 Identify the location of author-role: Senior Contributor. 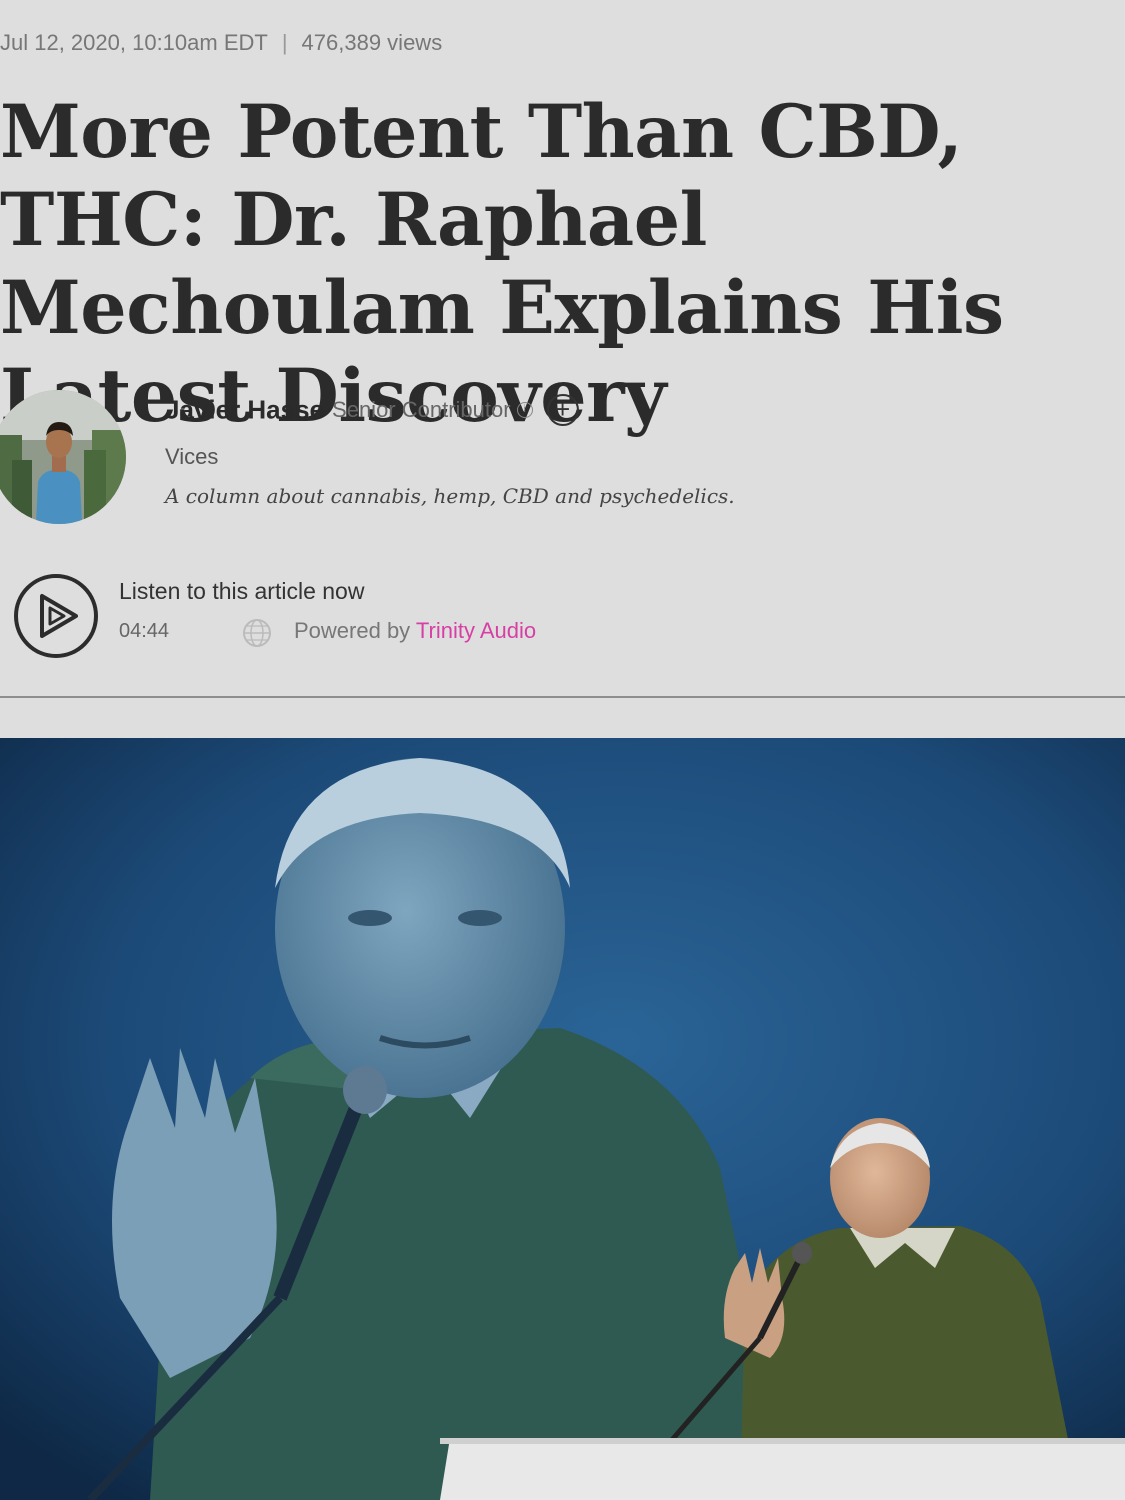
(421, 409).